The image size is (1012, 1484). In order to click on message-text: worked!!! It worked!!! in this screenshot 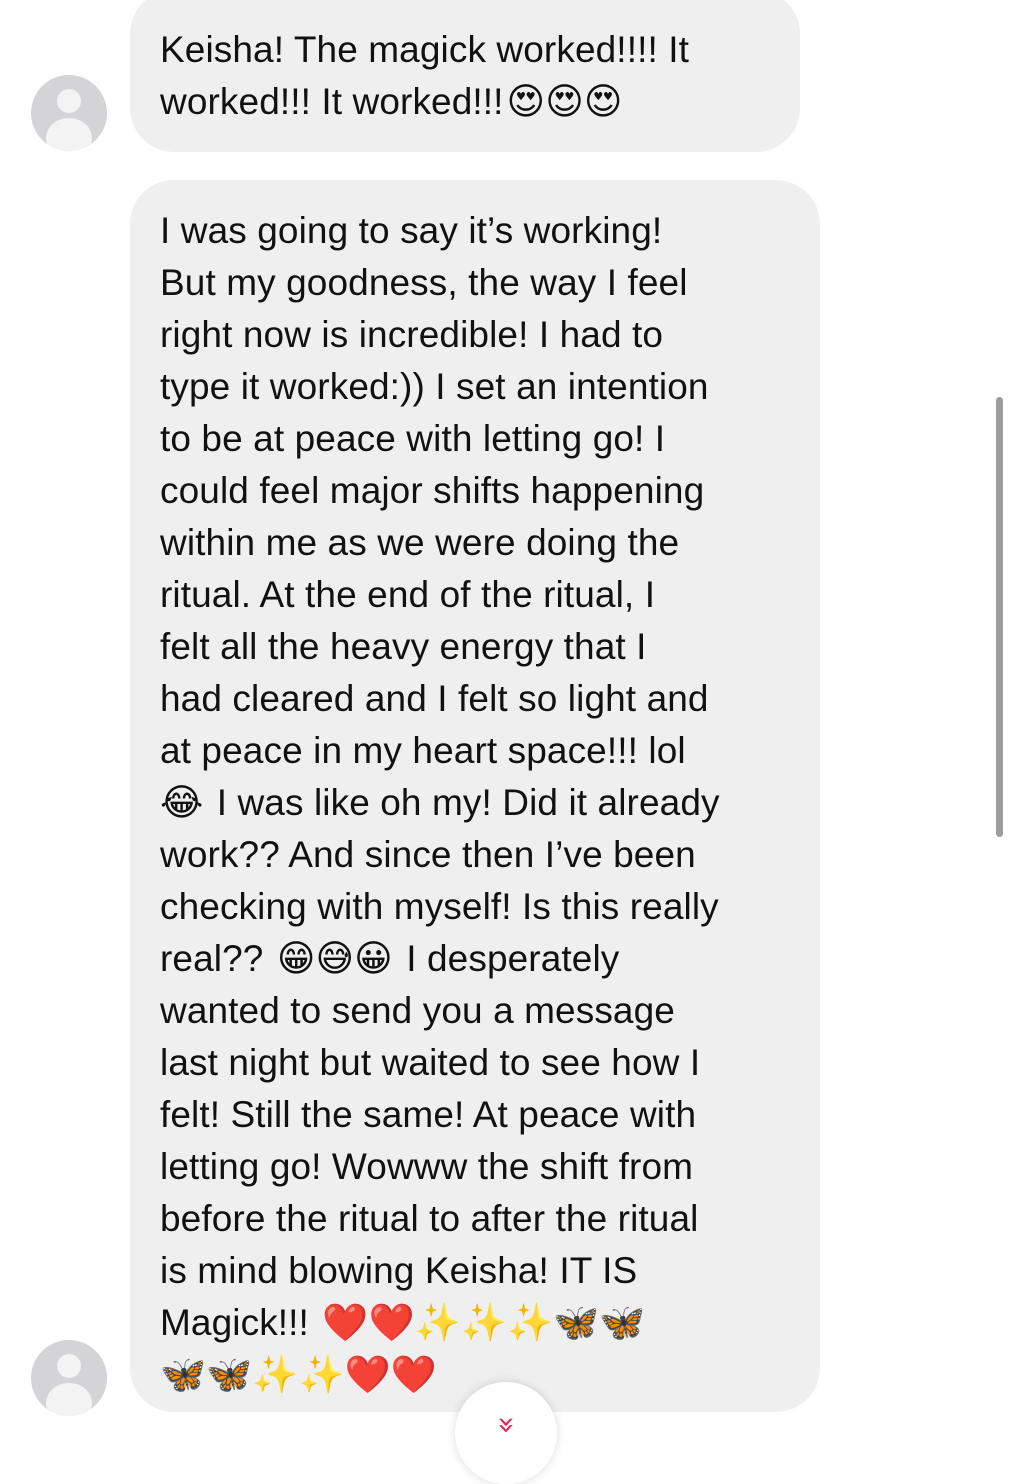, I will do `click(332, 101)`.